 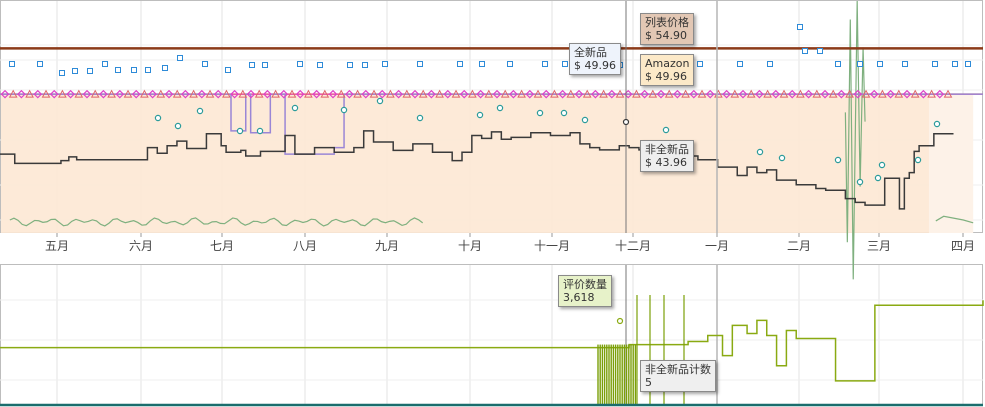 I want to click on tooltip-review-count: 评价数量 3,618, so click(x=585, y=291).